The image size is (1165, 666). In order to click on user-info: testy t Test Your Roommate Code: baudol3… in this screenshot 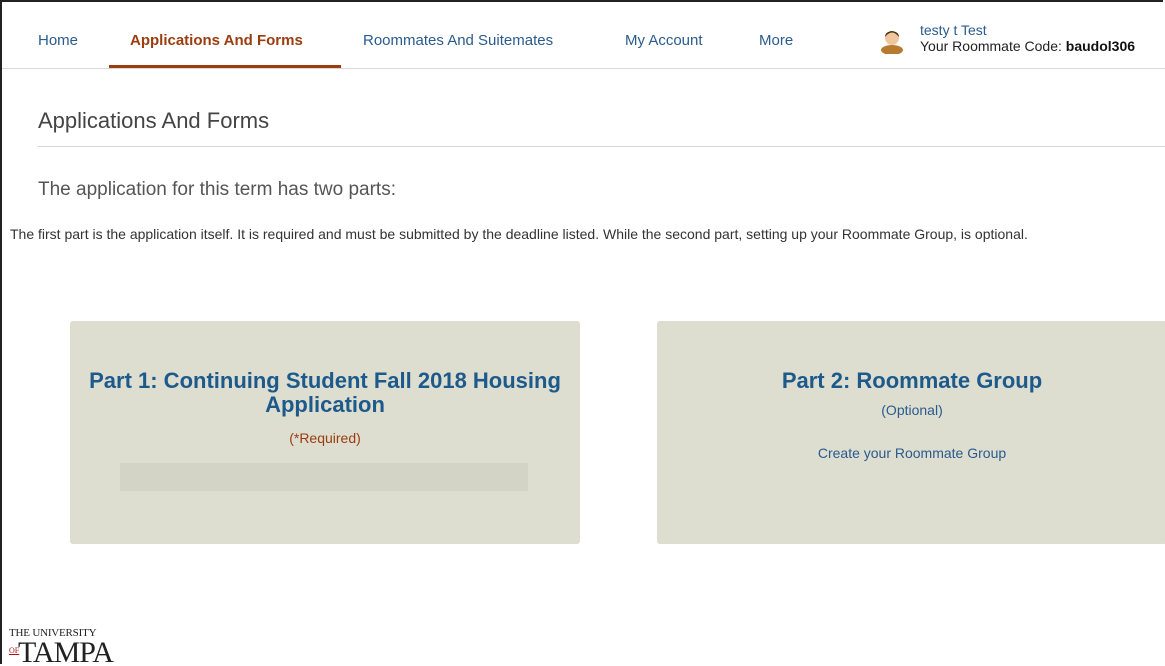, I will do `click(1020, 43)`.